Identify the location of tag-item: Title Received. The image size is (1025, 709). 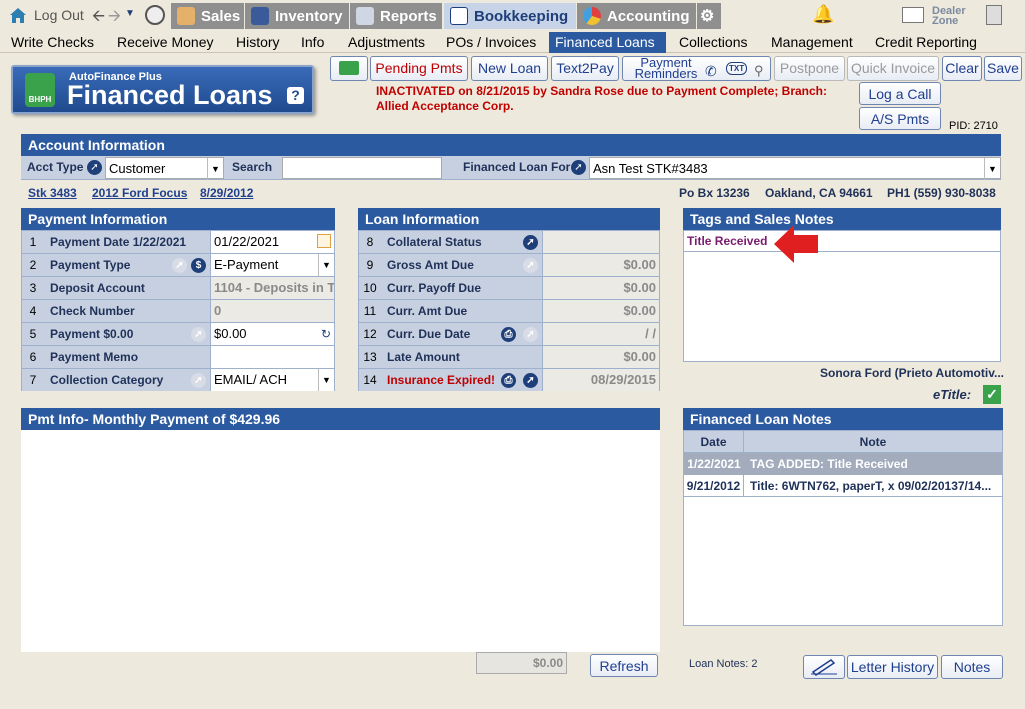
(842, 241).